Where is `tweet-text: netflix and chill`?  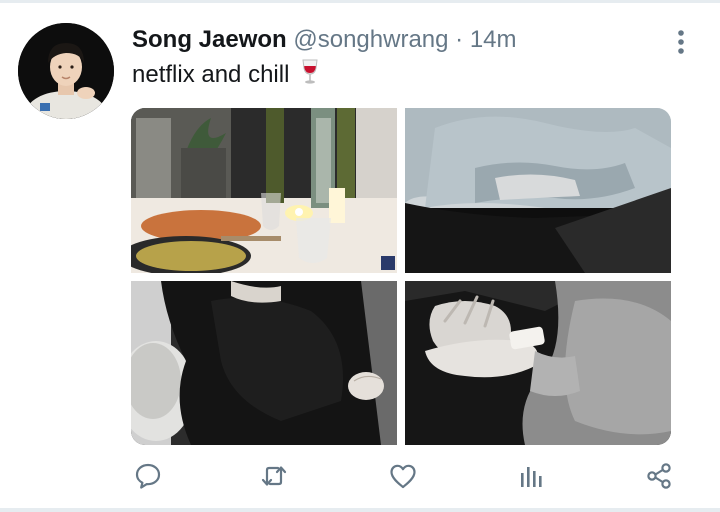 tweet-text: netflix and chill is located at coordinates (226, 74).